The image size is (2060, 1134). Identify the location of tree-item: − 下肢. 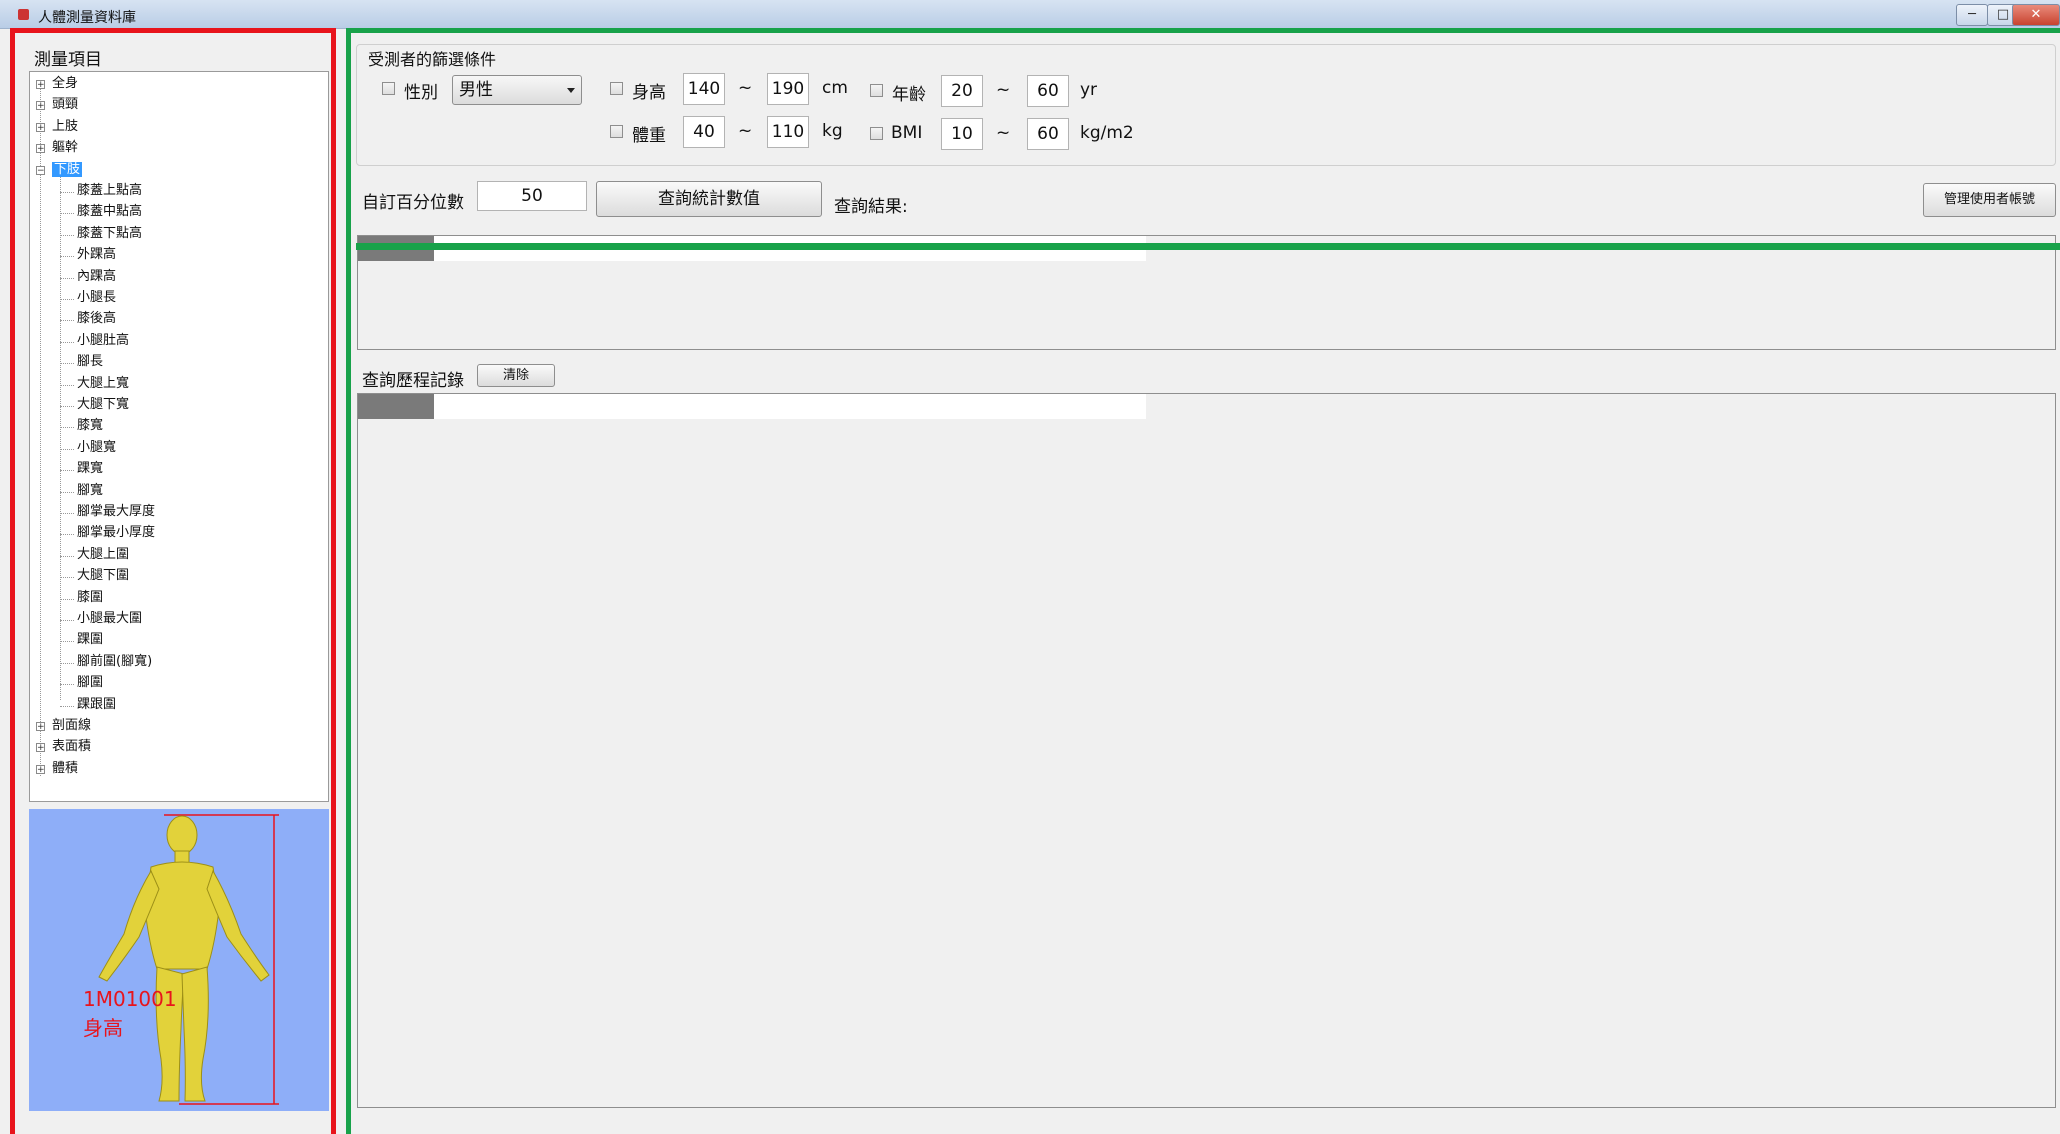
(59, 170).